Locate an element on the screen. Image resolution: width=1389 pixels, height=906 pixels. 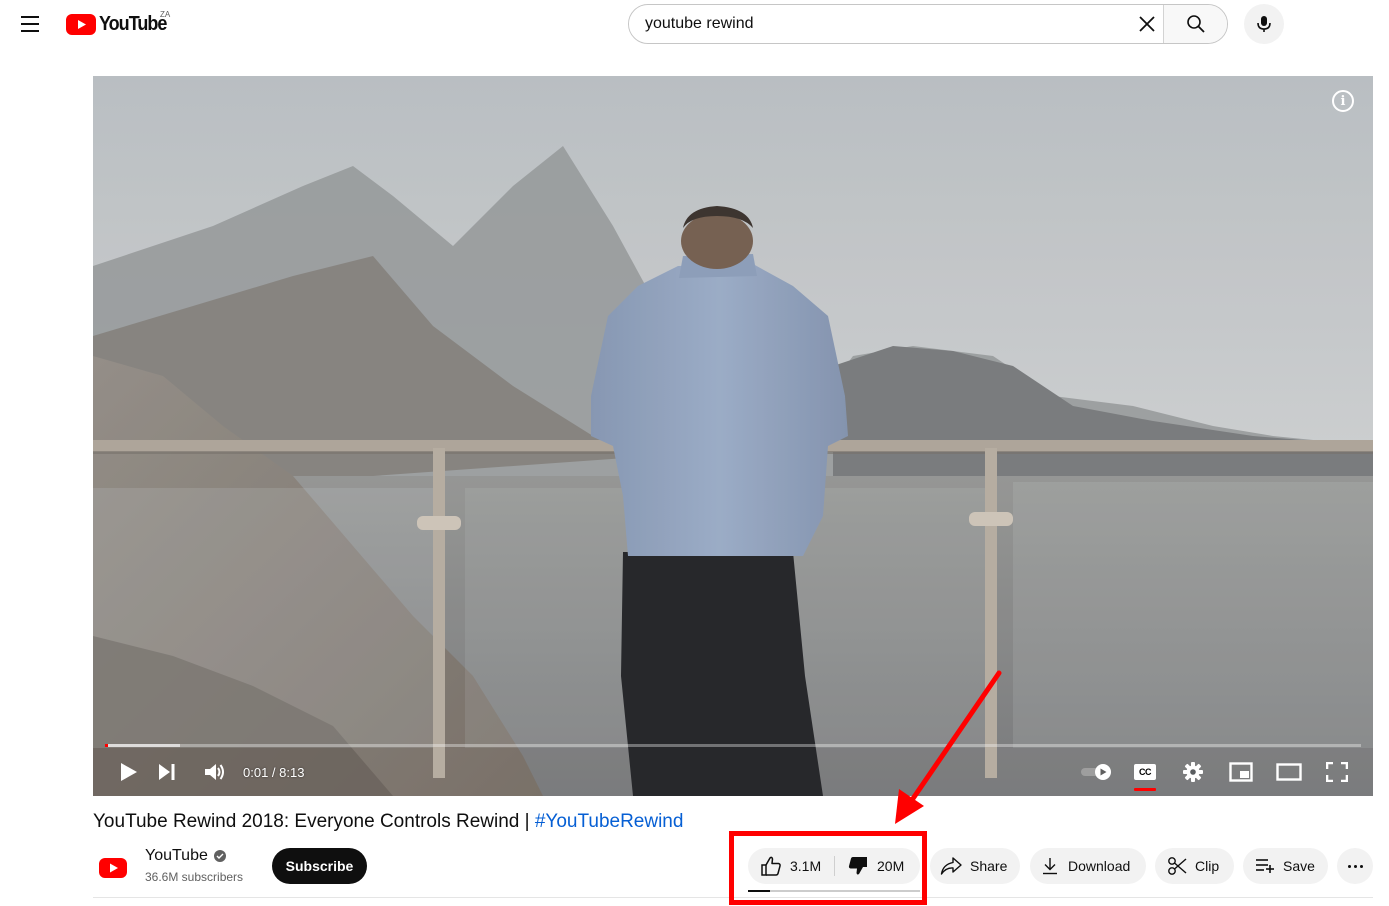
fullscreen-button is located at coordinates (1337, 772).